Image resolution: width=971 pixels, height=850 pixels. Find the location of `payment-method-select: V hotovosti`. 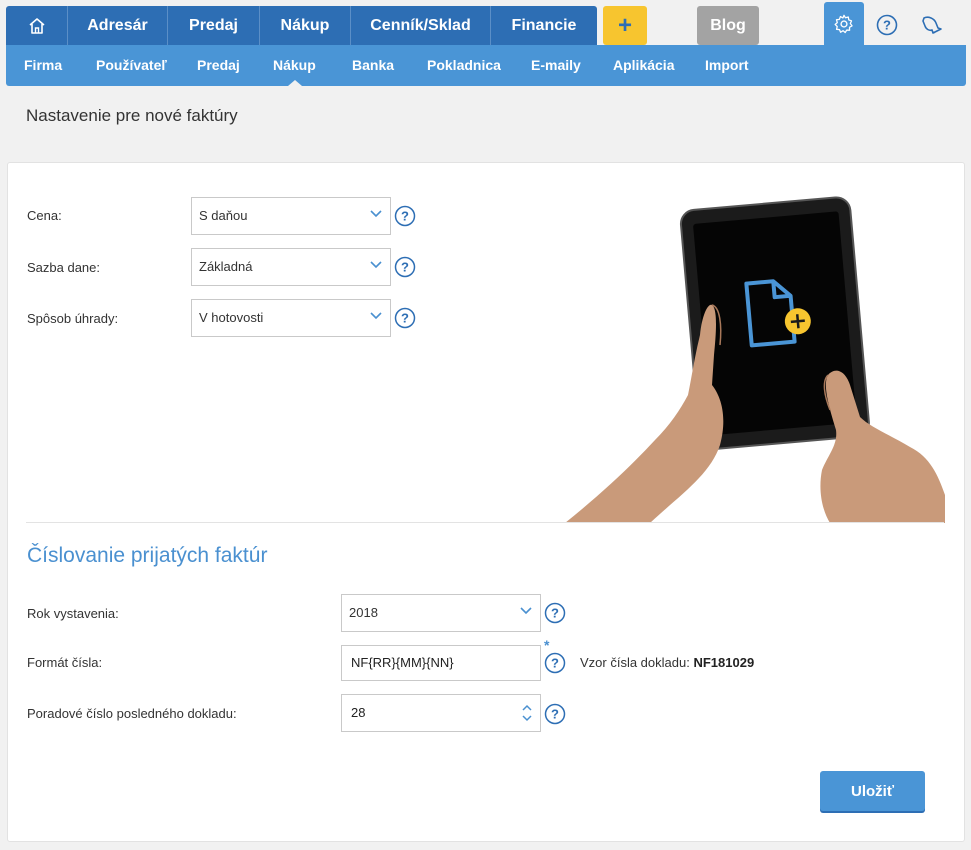

payment-method-select: V hotovosti is located at coordinates (291, 318).